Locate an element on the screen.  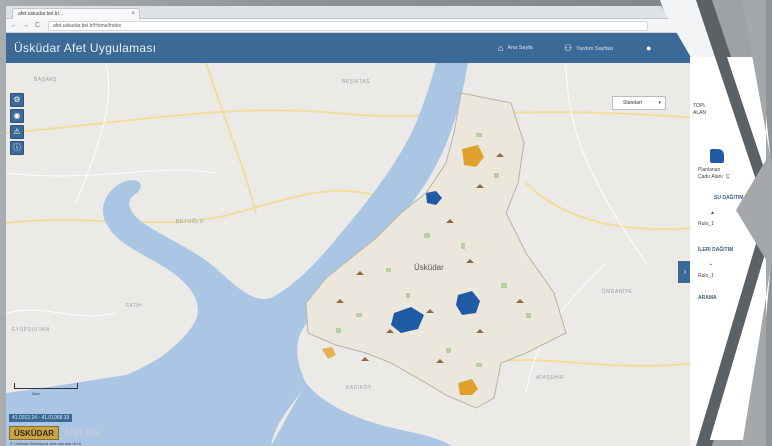
logo-text: Afet BS is located at coordinates (82, 433).